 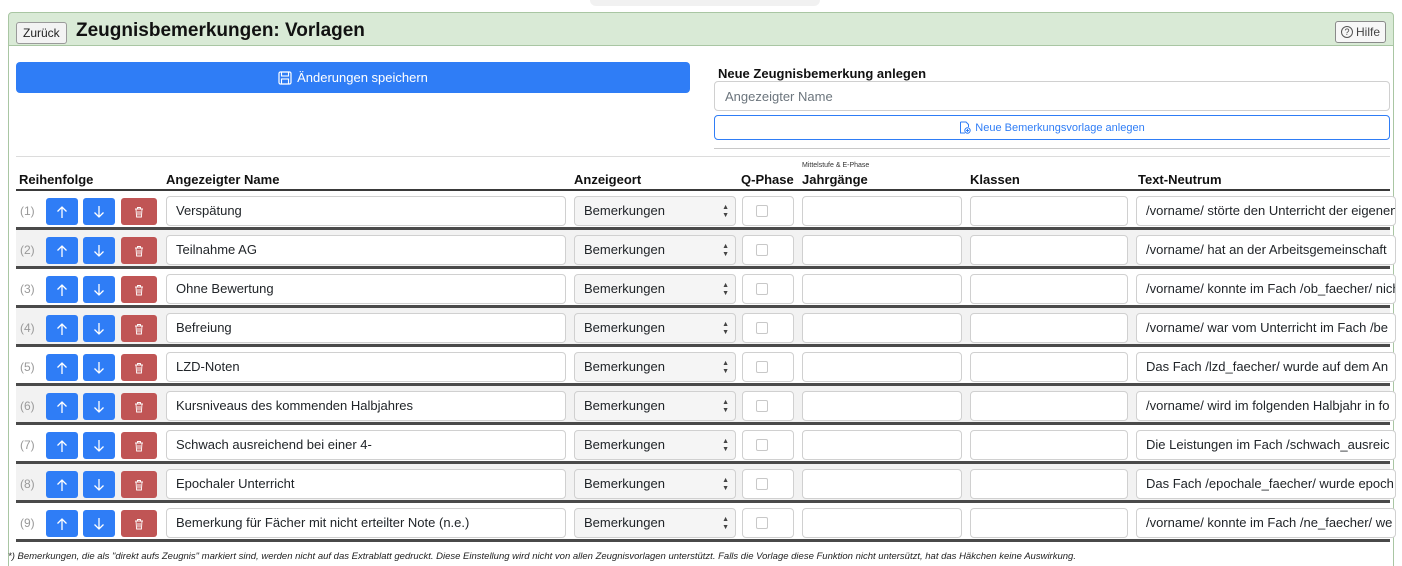 What do you see at coordinates (725, 289) in the screenshot?
I see `select-arrows-icon: ▲ ▼` at bounding box center [725, 289].